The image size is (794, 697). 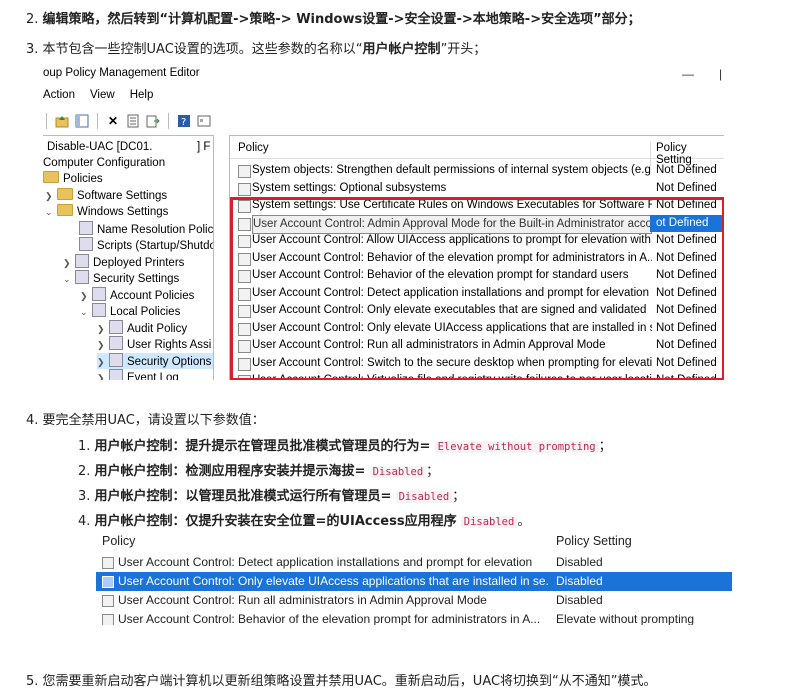 What do you see at coordinates (84, 471) in the screenshot?
I see `substep-number: 2.` at bounding box center [84, 471].